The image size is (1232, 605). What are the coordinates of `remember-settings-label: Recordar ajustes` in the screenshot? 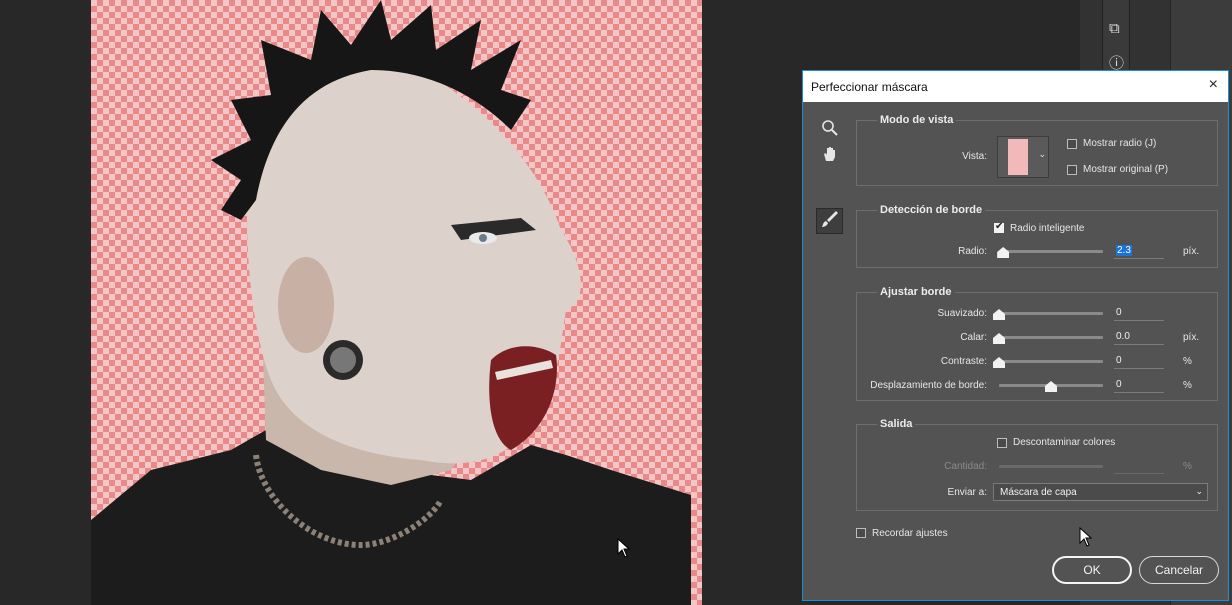 It's located at (910, 533).